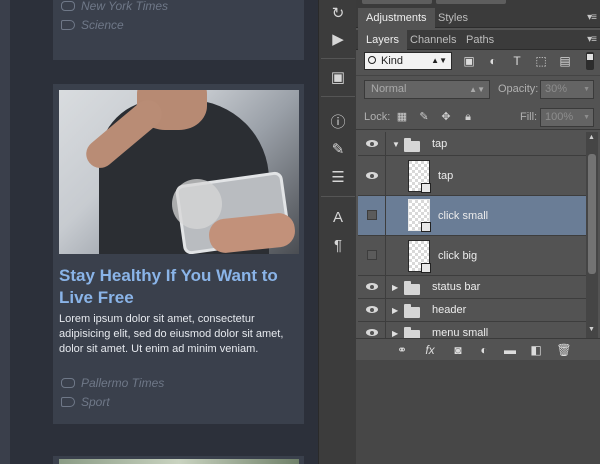 This screenshot has height=464, width=600. I want to click on fill-label: Fill:, so click(529, 117).